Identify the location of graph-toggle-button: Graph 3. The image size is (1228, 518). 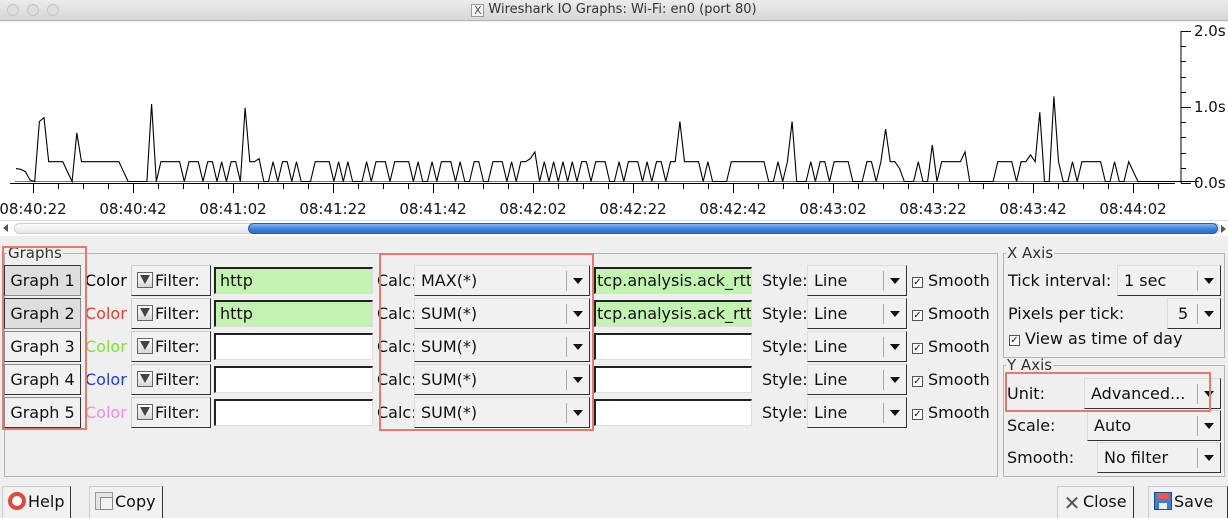
(42, 346).